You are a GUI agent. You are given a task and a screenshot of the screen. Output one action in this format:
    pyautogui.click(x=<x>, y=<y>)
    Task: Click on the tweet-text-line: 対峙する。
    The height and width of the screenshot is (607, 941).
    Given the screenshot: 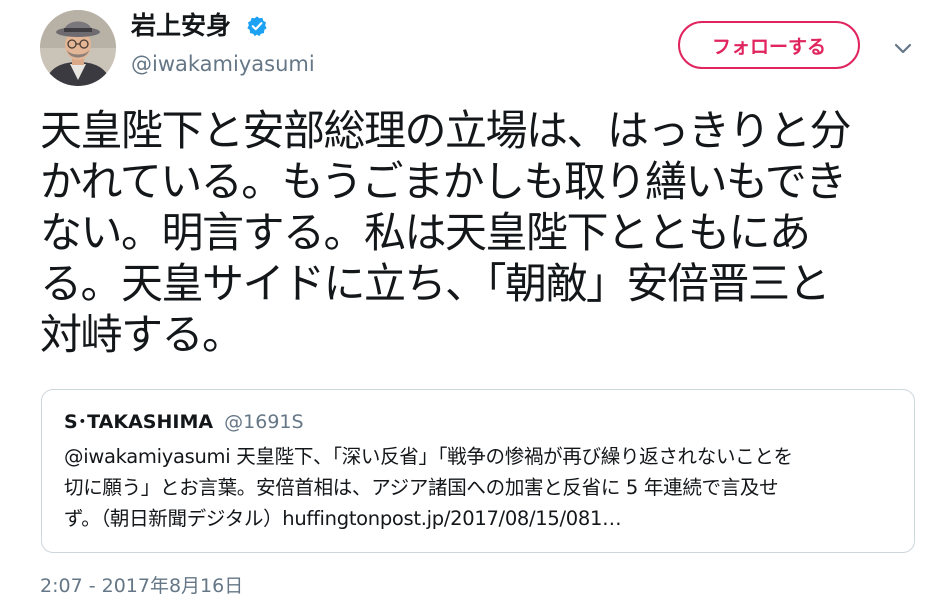 What is the action you would take?
    pyautogui.click(x=142, y=334)
    